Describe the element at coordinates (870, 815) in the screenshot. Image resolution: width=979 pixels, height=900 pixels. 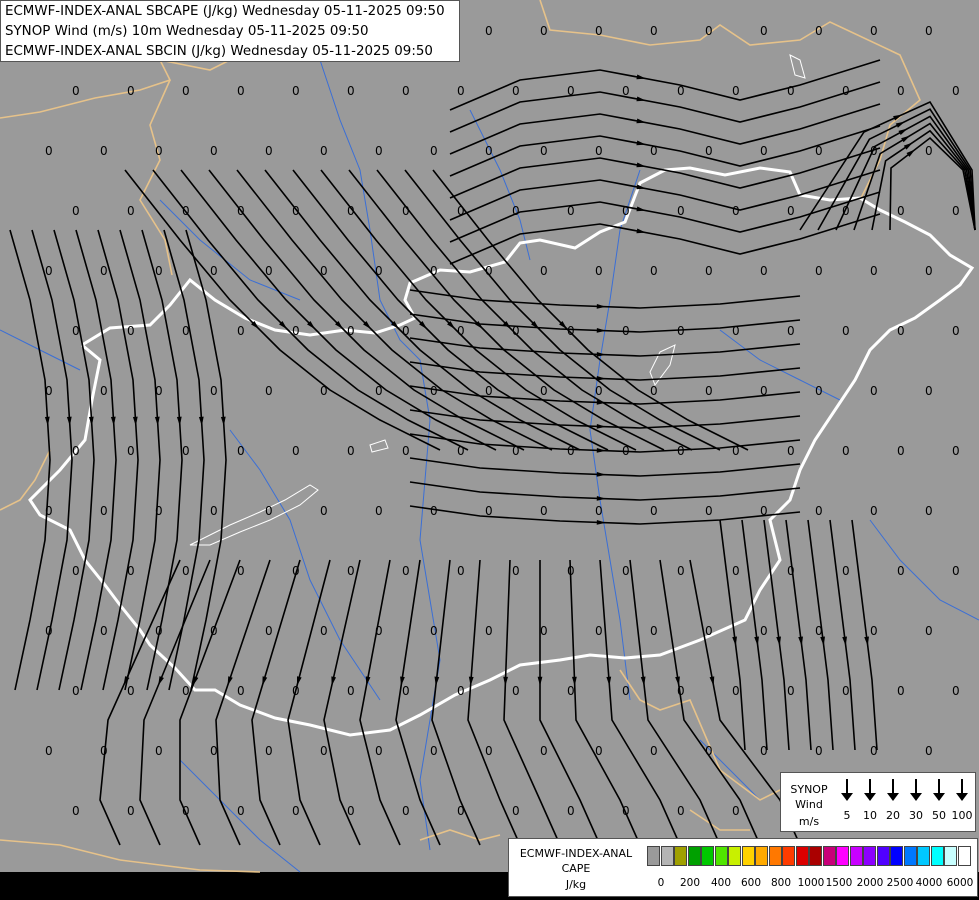
I see `synop-speed-label: 10` at that location.